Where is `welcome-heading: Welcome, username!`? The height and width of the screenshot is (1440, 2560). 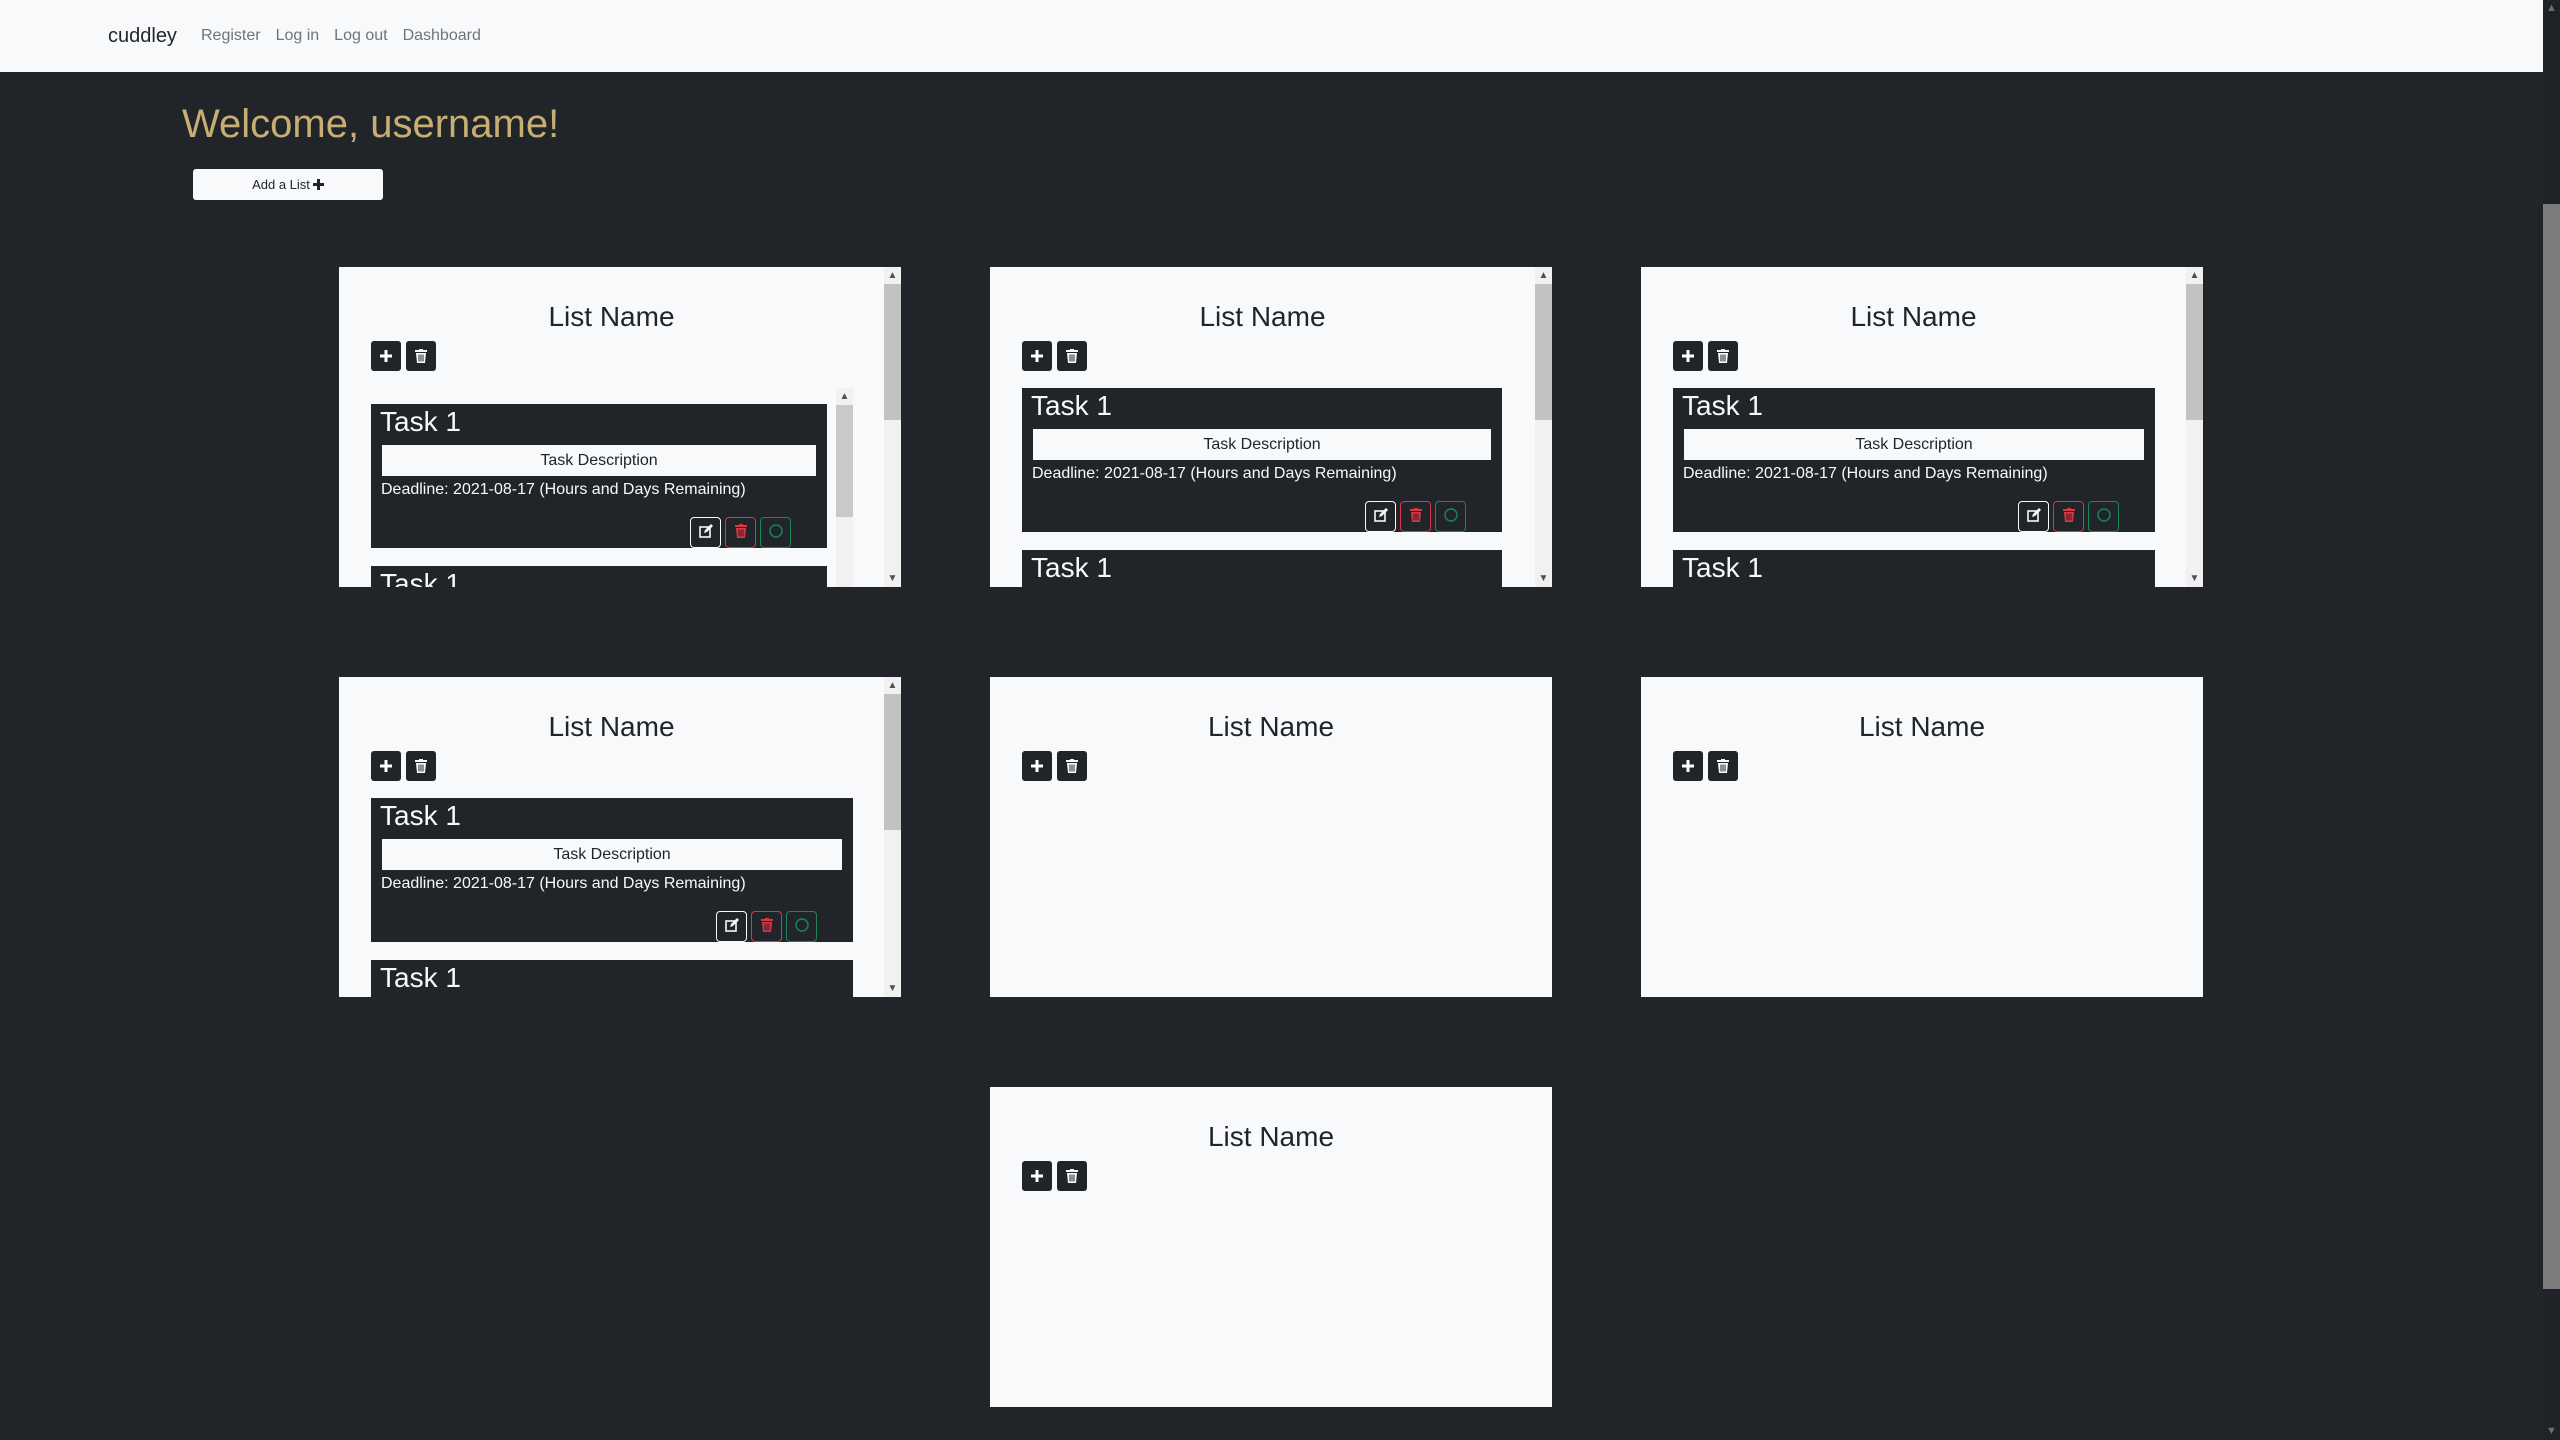
welcome-heading: Welcome, username! is located at coordinates (371, 124).